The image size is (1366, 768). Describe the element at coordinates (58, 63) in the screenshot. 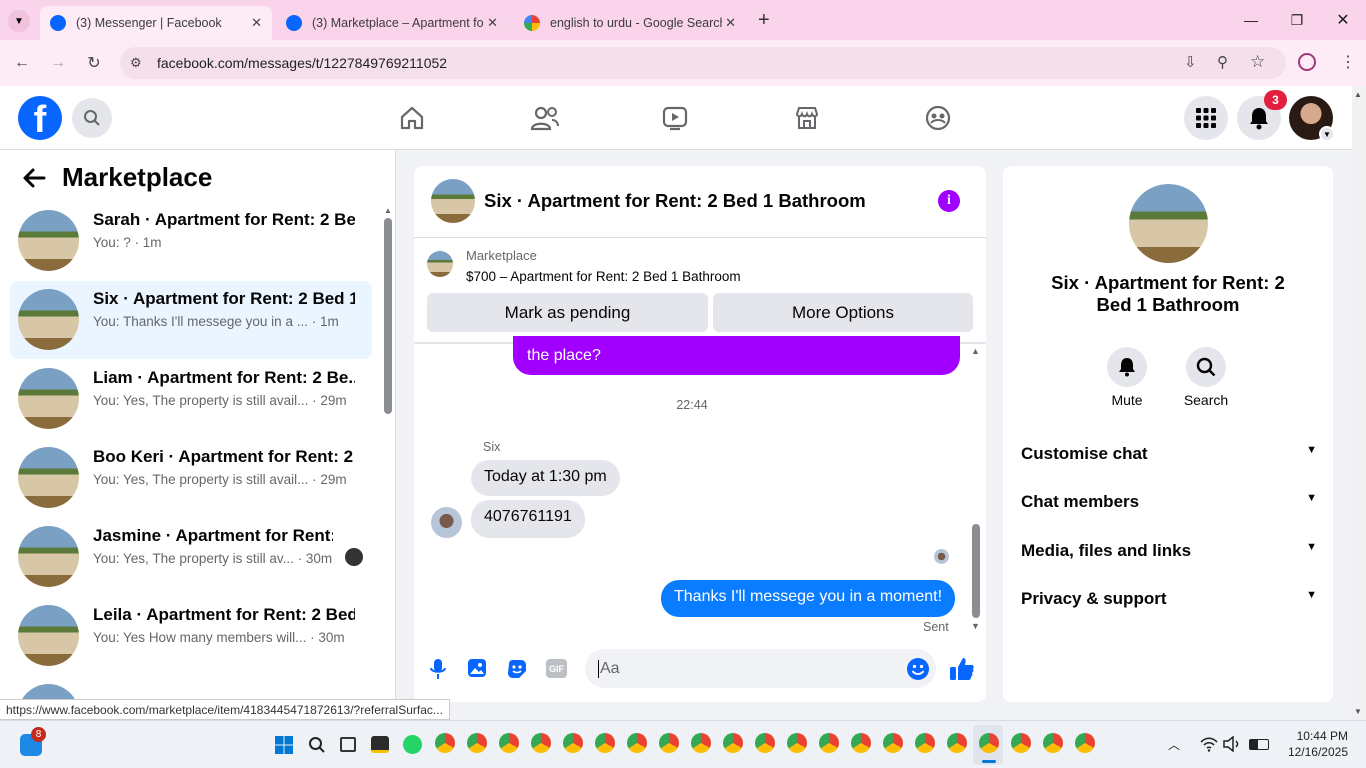

I see `forward-icon: →` at that location.